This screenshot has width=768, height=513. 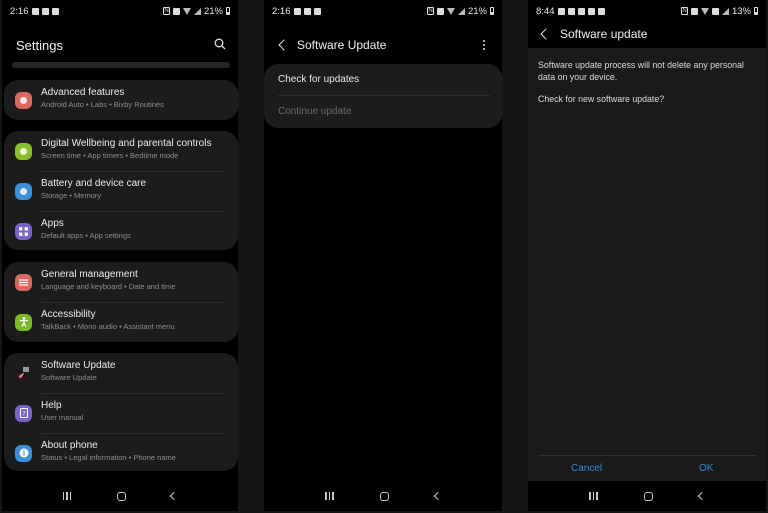 I want to click on question-text: Check for new software update?, so click(x=601, y=99).